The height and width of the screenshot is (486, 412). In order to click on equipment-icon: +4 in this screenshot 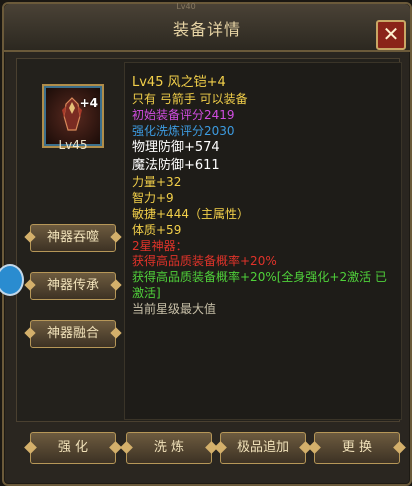, I will do `click(73, 116)`.